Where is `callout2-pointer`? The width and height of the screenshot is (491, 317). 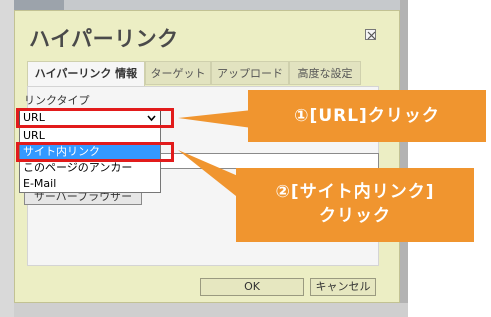 callout2-pointer is located at coordinates (208, 173).